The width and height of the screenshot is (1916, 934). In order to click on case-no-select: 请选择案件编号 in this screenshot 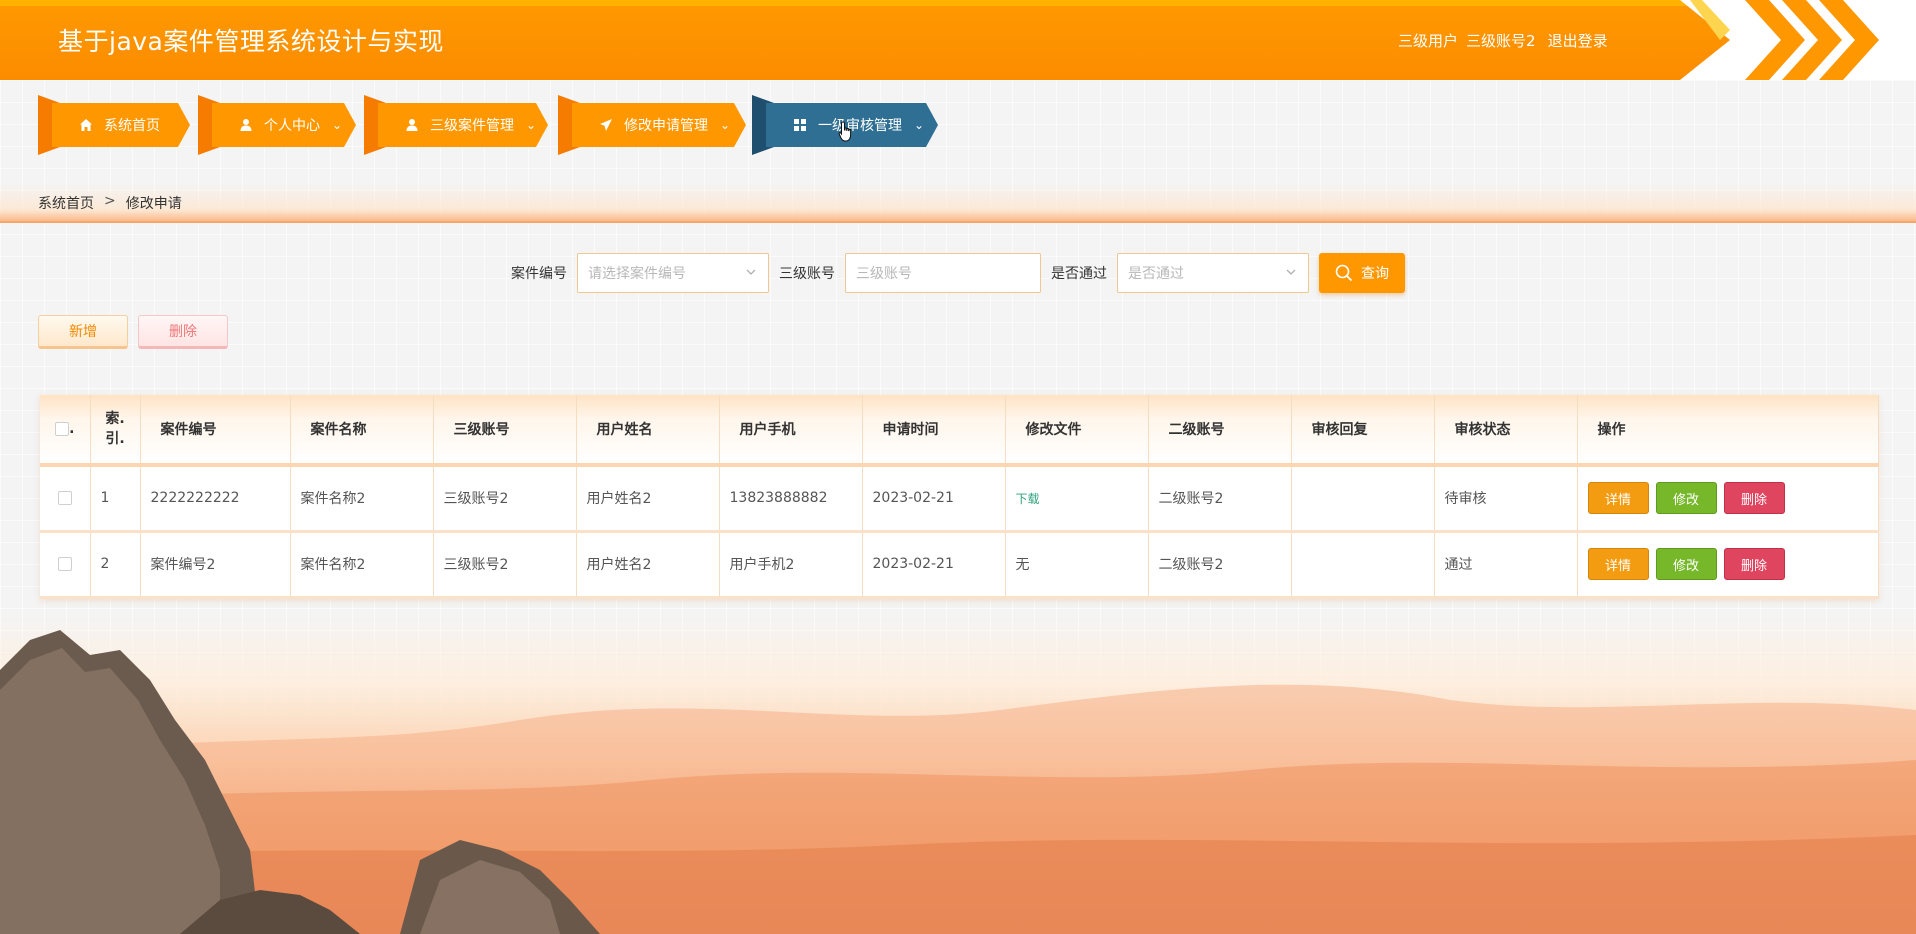, I will do `click(673, 273)`.